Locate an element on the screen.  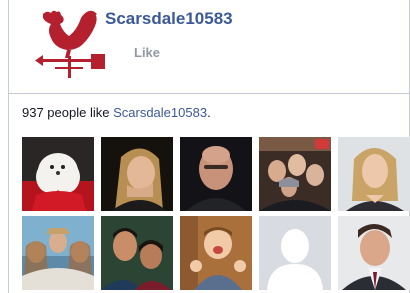
likes-period: . is located at coordinates (209, 112).